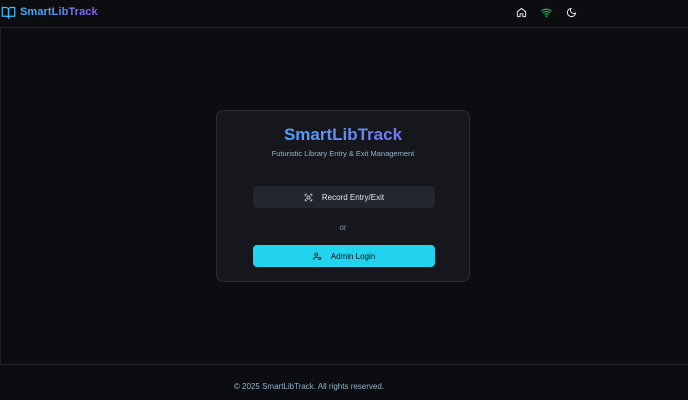 The image size is (688, 400). Describe the element at coordinates (308, 197) in the screenshot. I see `scan-icon` at that location.